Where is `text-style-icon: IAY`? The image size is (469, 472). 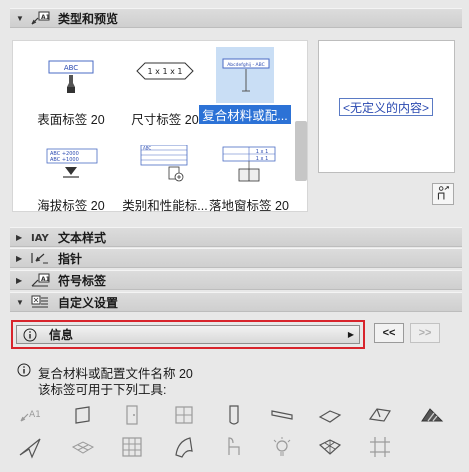
text-style-icon: IAY is located at coordinates (40, 238).